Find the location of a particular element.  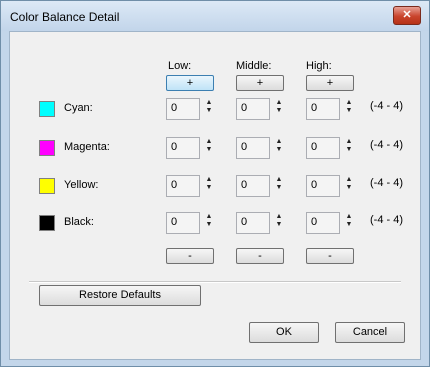

magenta-label: Magenta: is located at coordinates (87, 147).